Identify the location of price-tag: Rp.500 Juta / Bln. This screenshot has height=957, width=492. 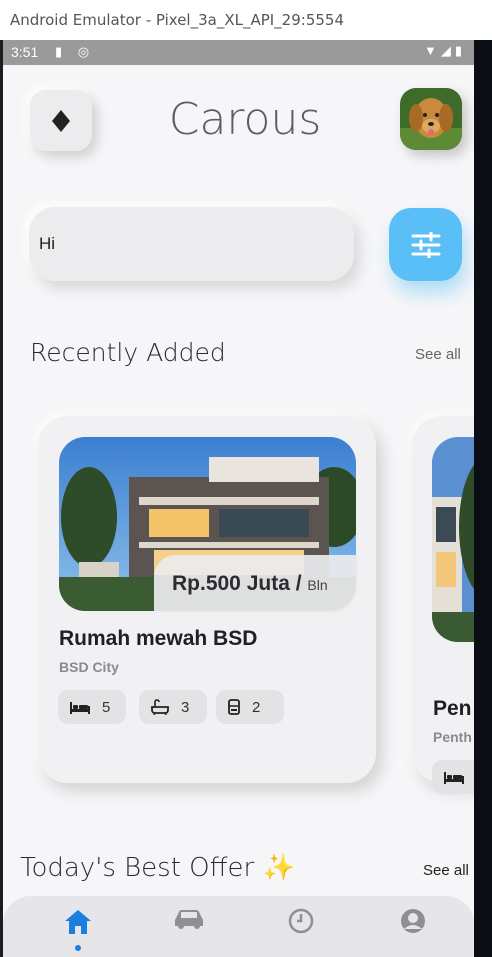
(256, 584).